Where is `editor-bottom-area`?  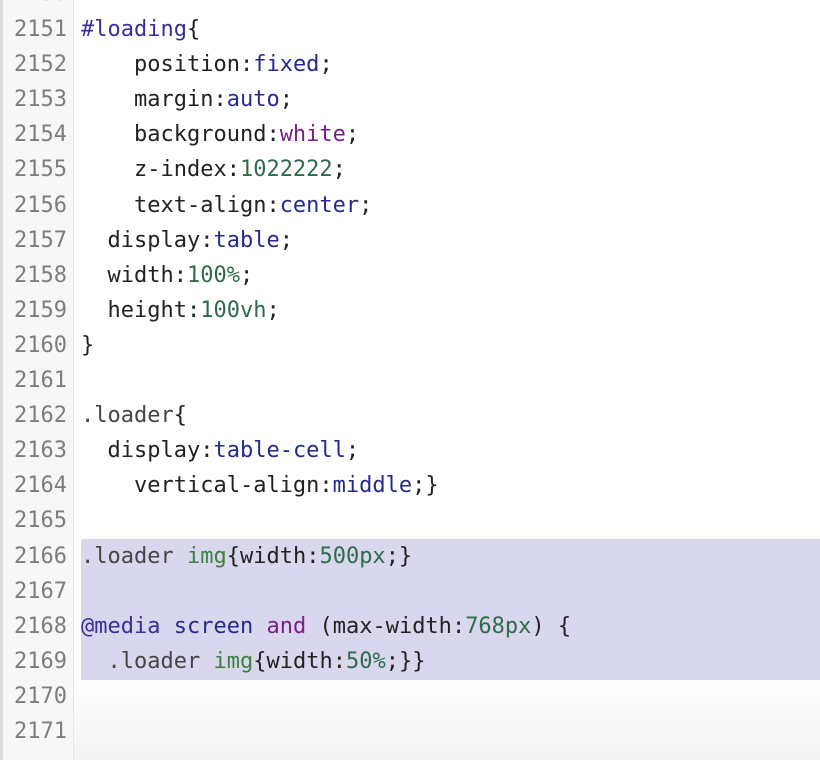 editor-bottom-area is located at coordinates (447, 720).